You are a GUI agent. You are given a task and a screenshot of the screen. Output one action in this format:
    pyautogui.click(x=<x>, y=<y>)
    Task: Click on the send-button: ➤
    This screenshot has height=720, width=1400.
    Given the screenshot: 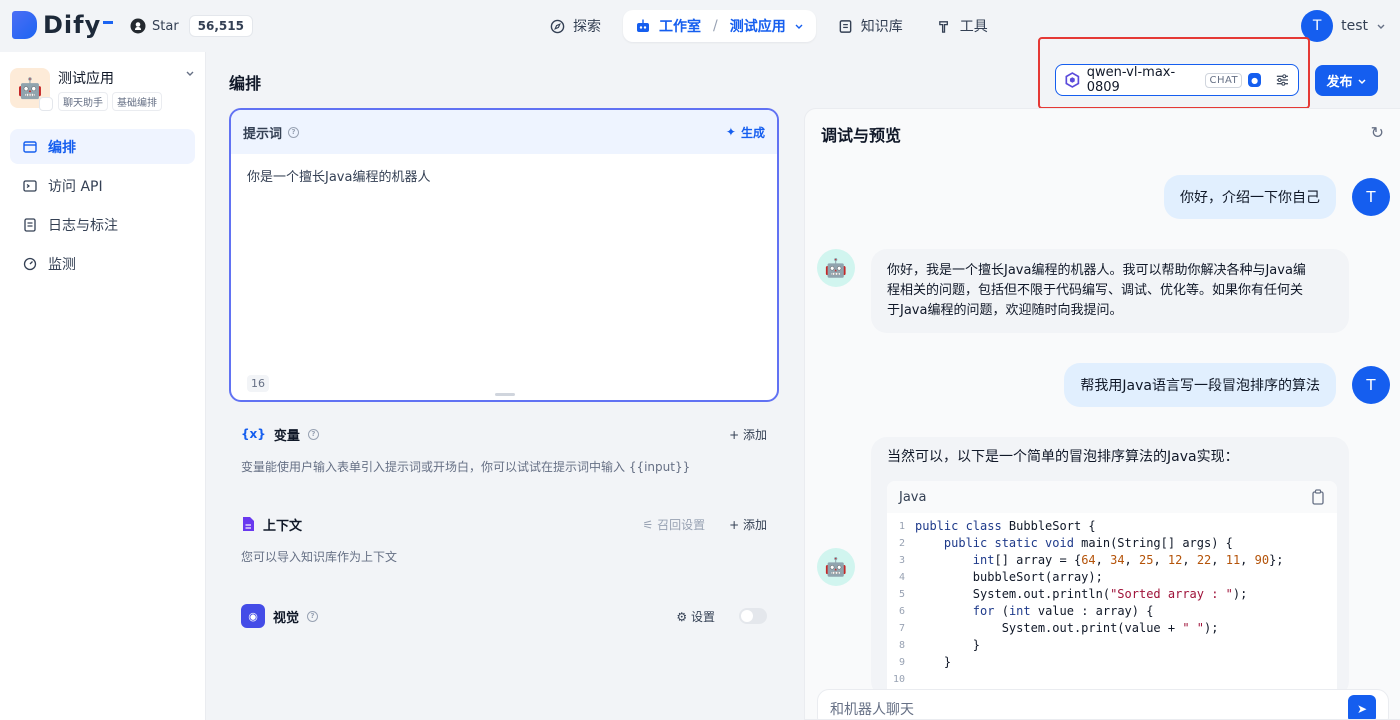 What is the action you would take?
    pyautogui.click(x=1362, y=707)
    